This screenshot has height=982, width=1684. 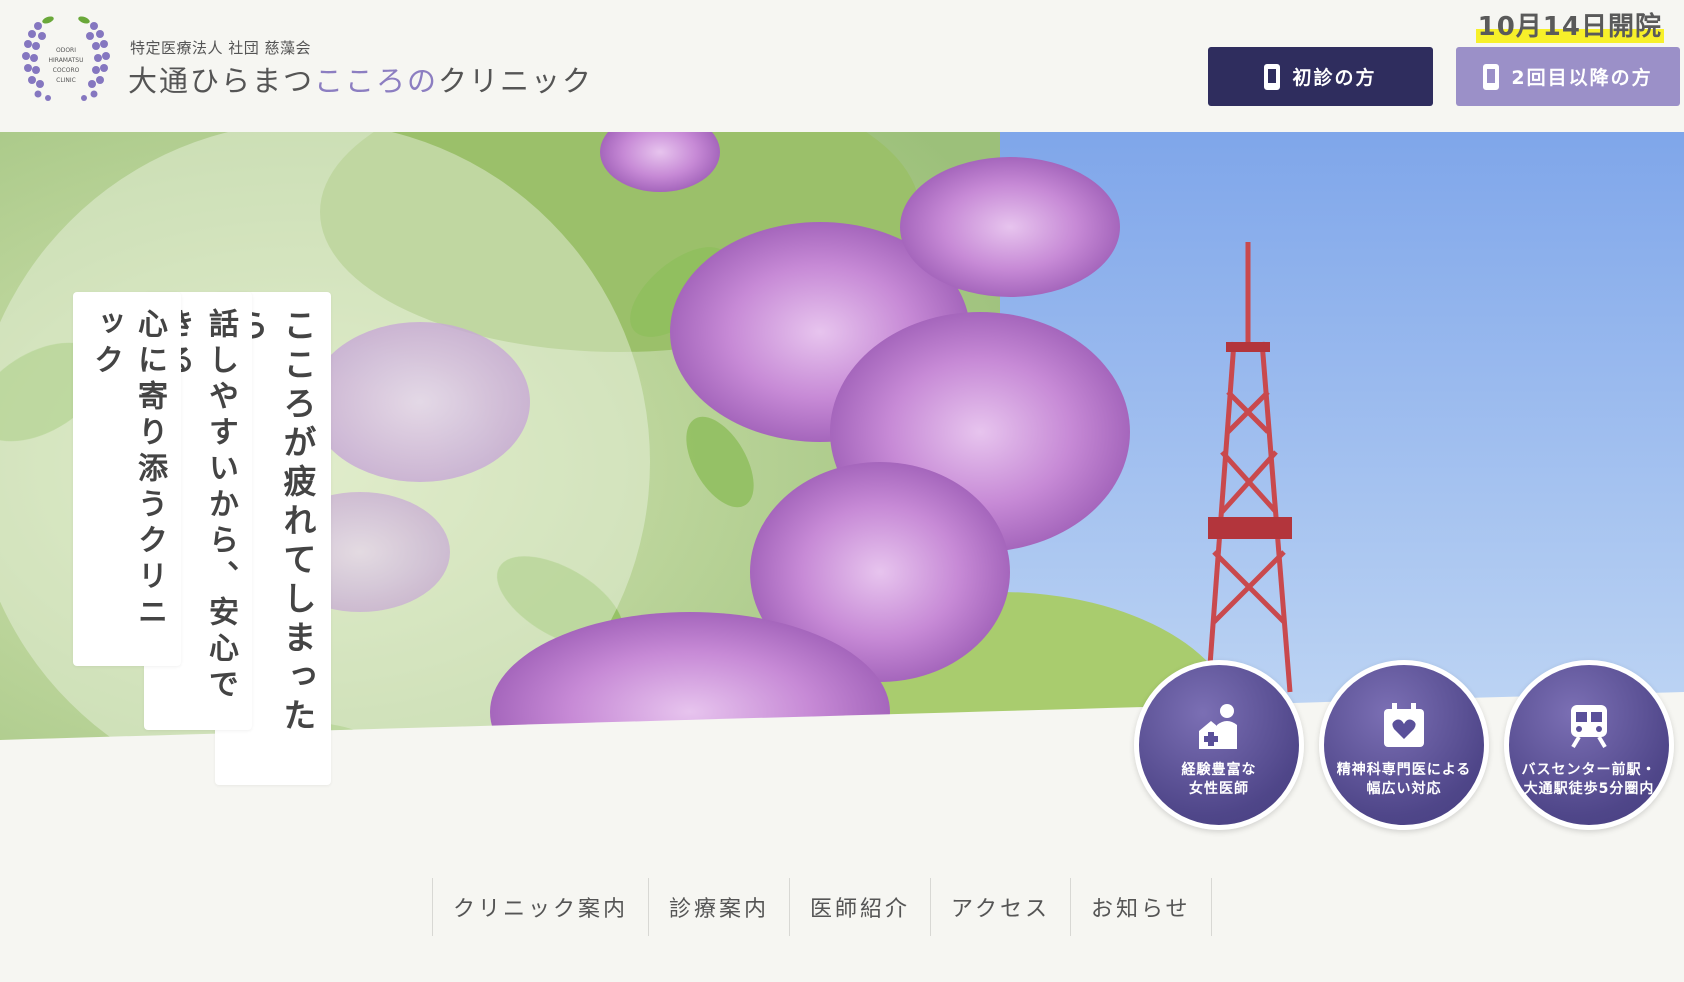 I want to click on feature-3-line1: バスセンター前駅・, so click(x=1589, y=770).